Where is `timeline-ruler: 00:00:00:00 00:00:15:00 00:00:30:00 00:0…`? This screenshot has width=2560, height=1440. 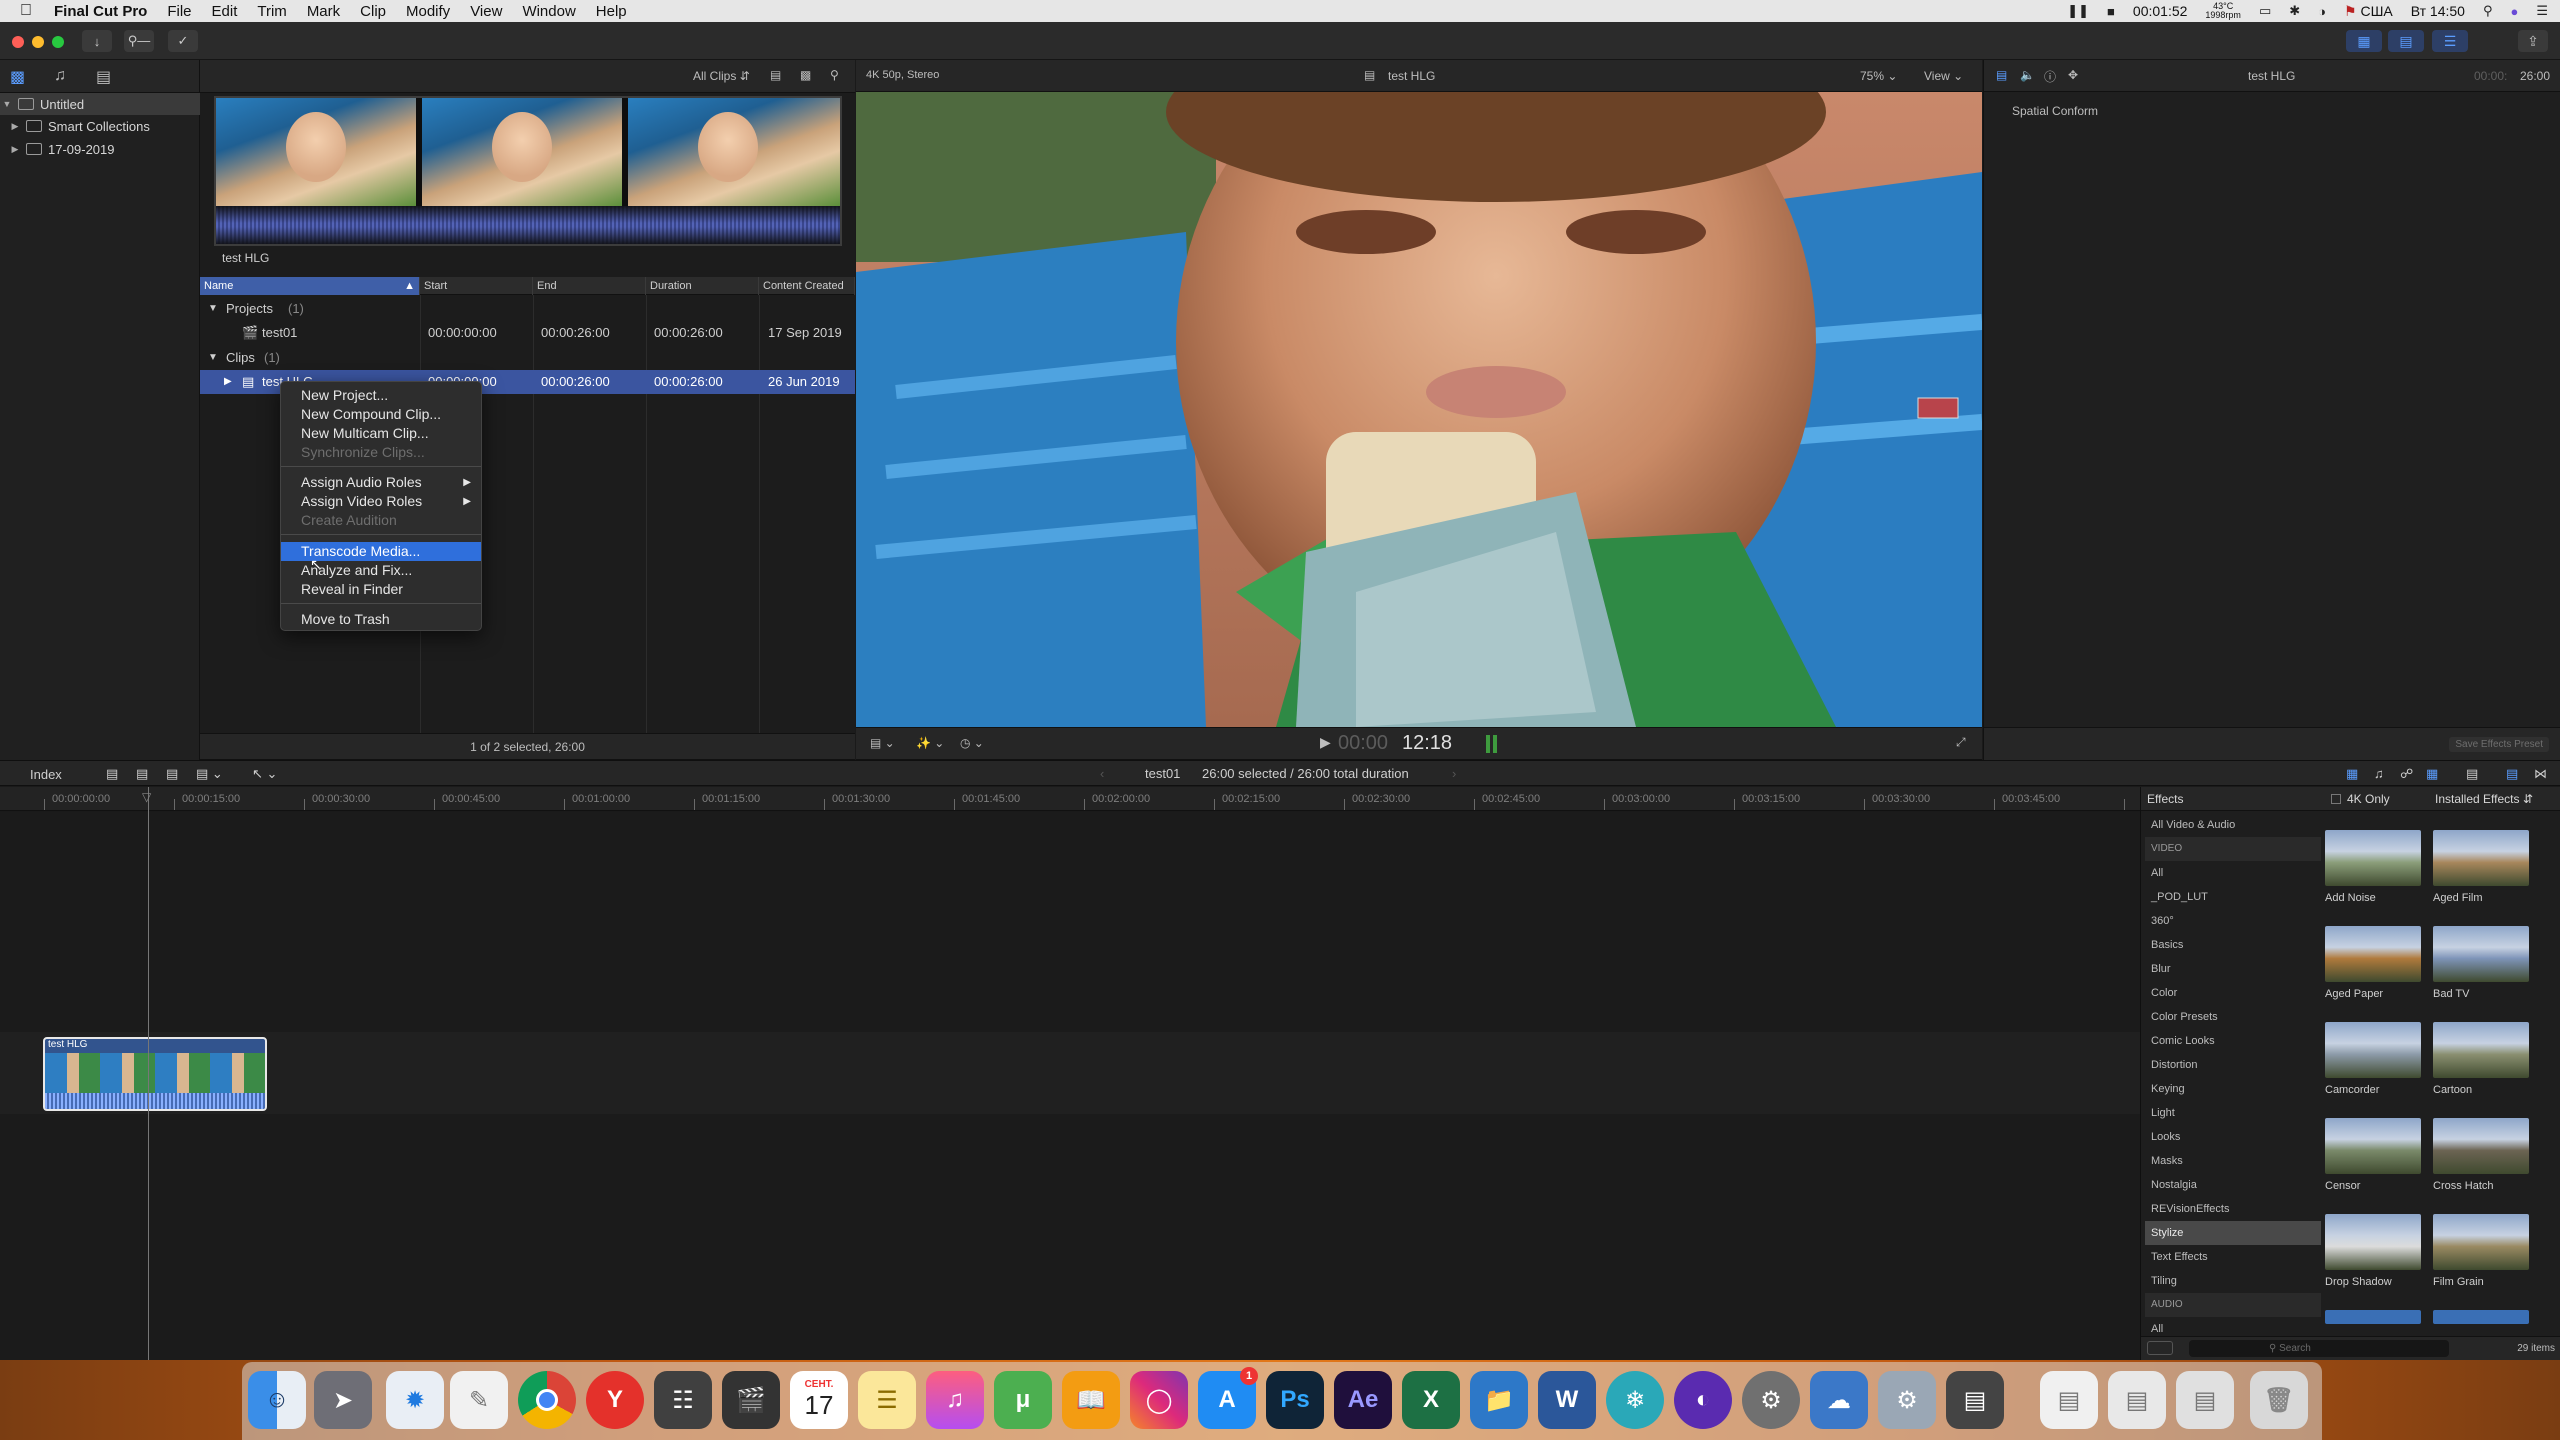 timeline-ruler: 00:00:00:00 00:00:15:00 00:00:30:00 00:0… is located at coordinates (1070, 799).